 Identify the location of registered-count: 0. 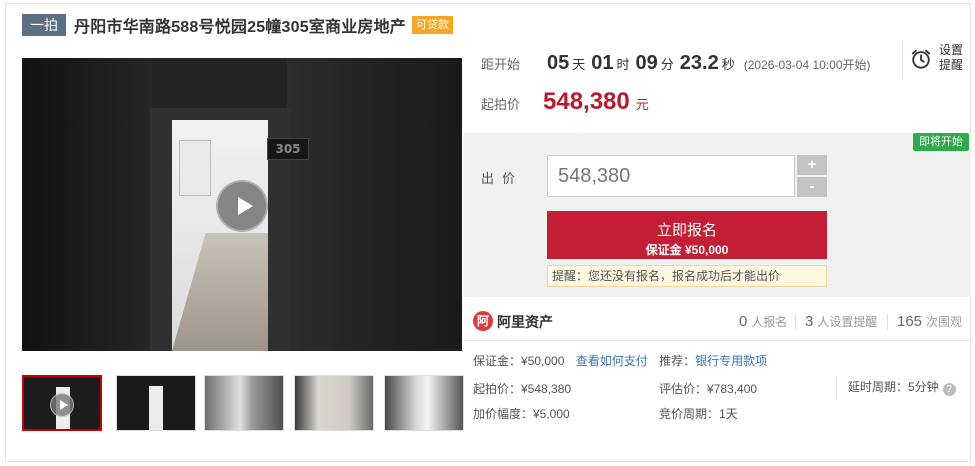
(743, 321).